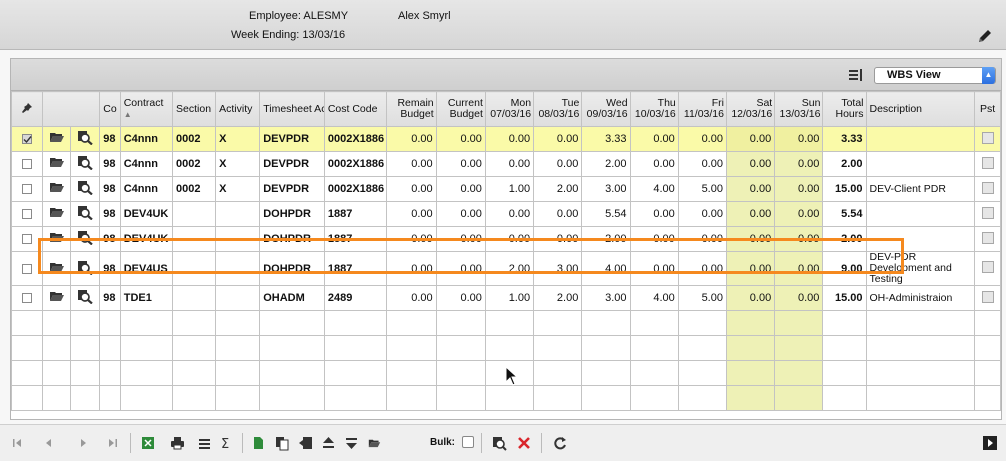 The width and height of the screenshot is (1006, 461). What do you see at coordinates (856, 75) in the screenshot?
I see `columns-icon` at bounding box center [856, 75].